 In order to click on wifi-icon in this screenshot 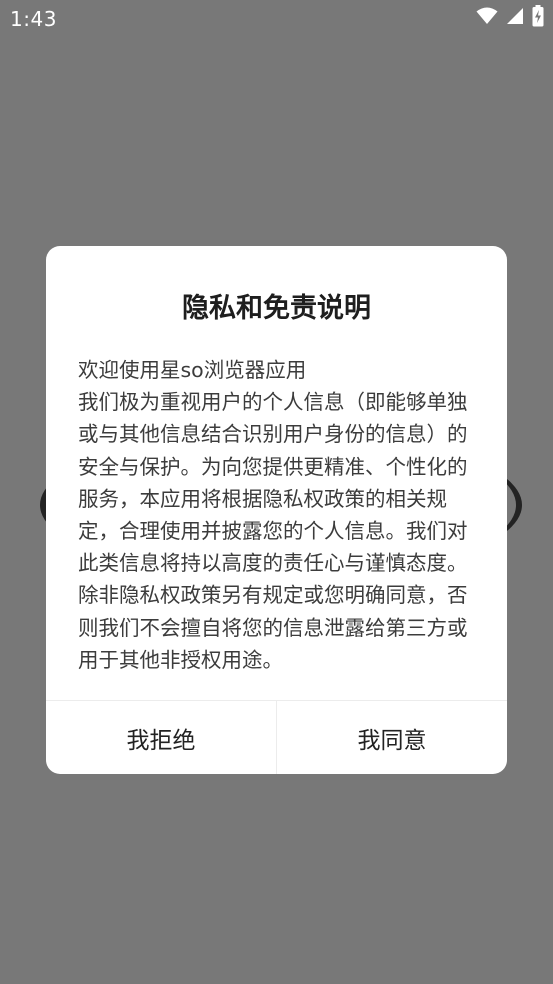, I will do `click(487, 18)`.